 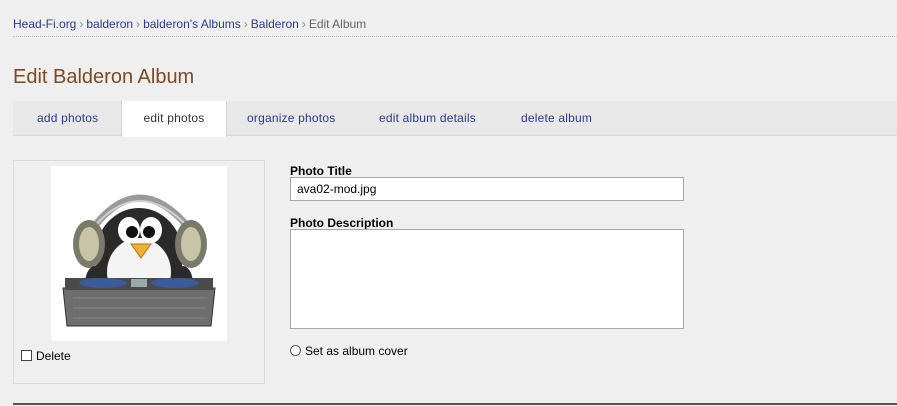 What do you see at coordinates (44, 24) in the screenshot?
I see `breadcrumb-link-home: Head-Fi.org` at bounding box center [44, 24].